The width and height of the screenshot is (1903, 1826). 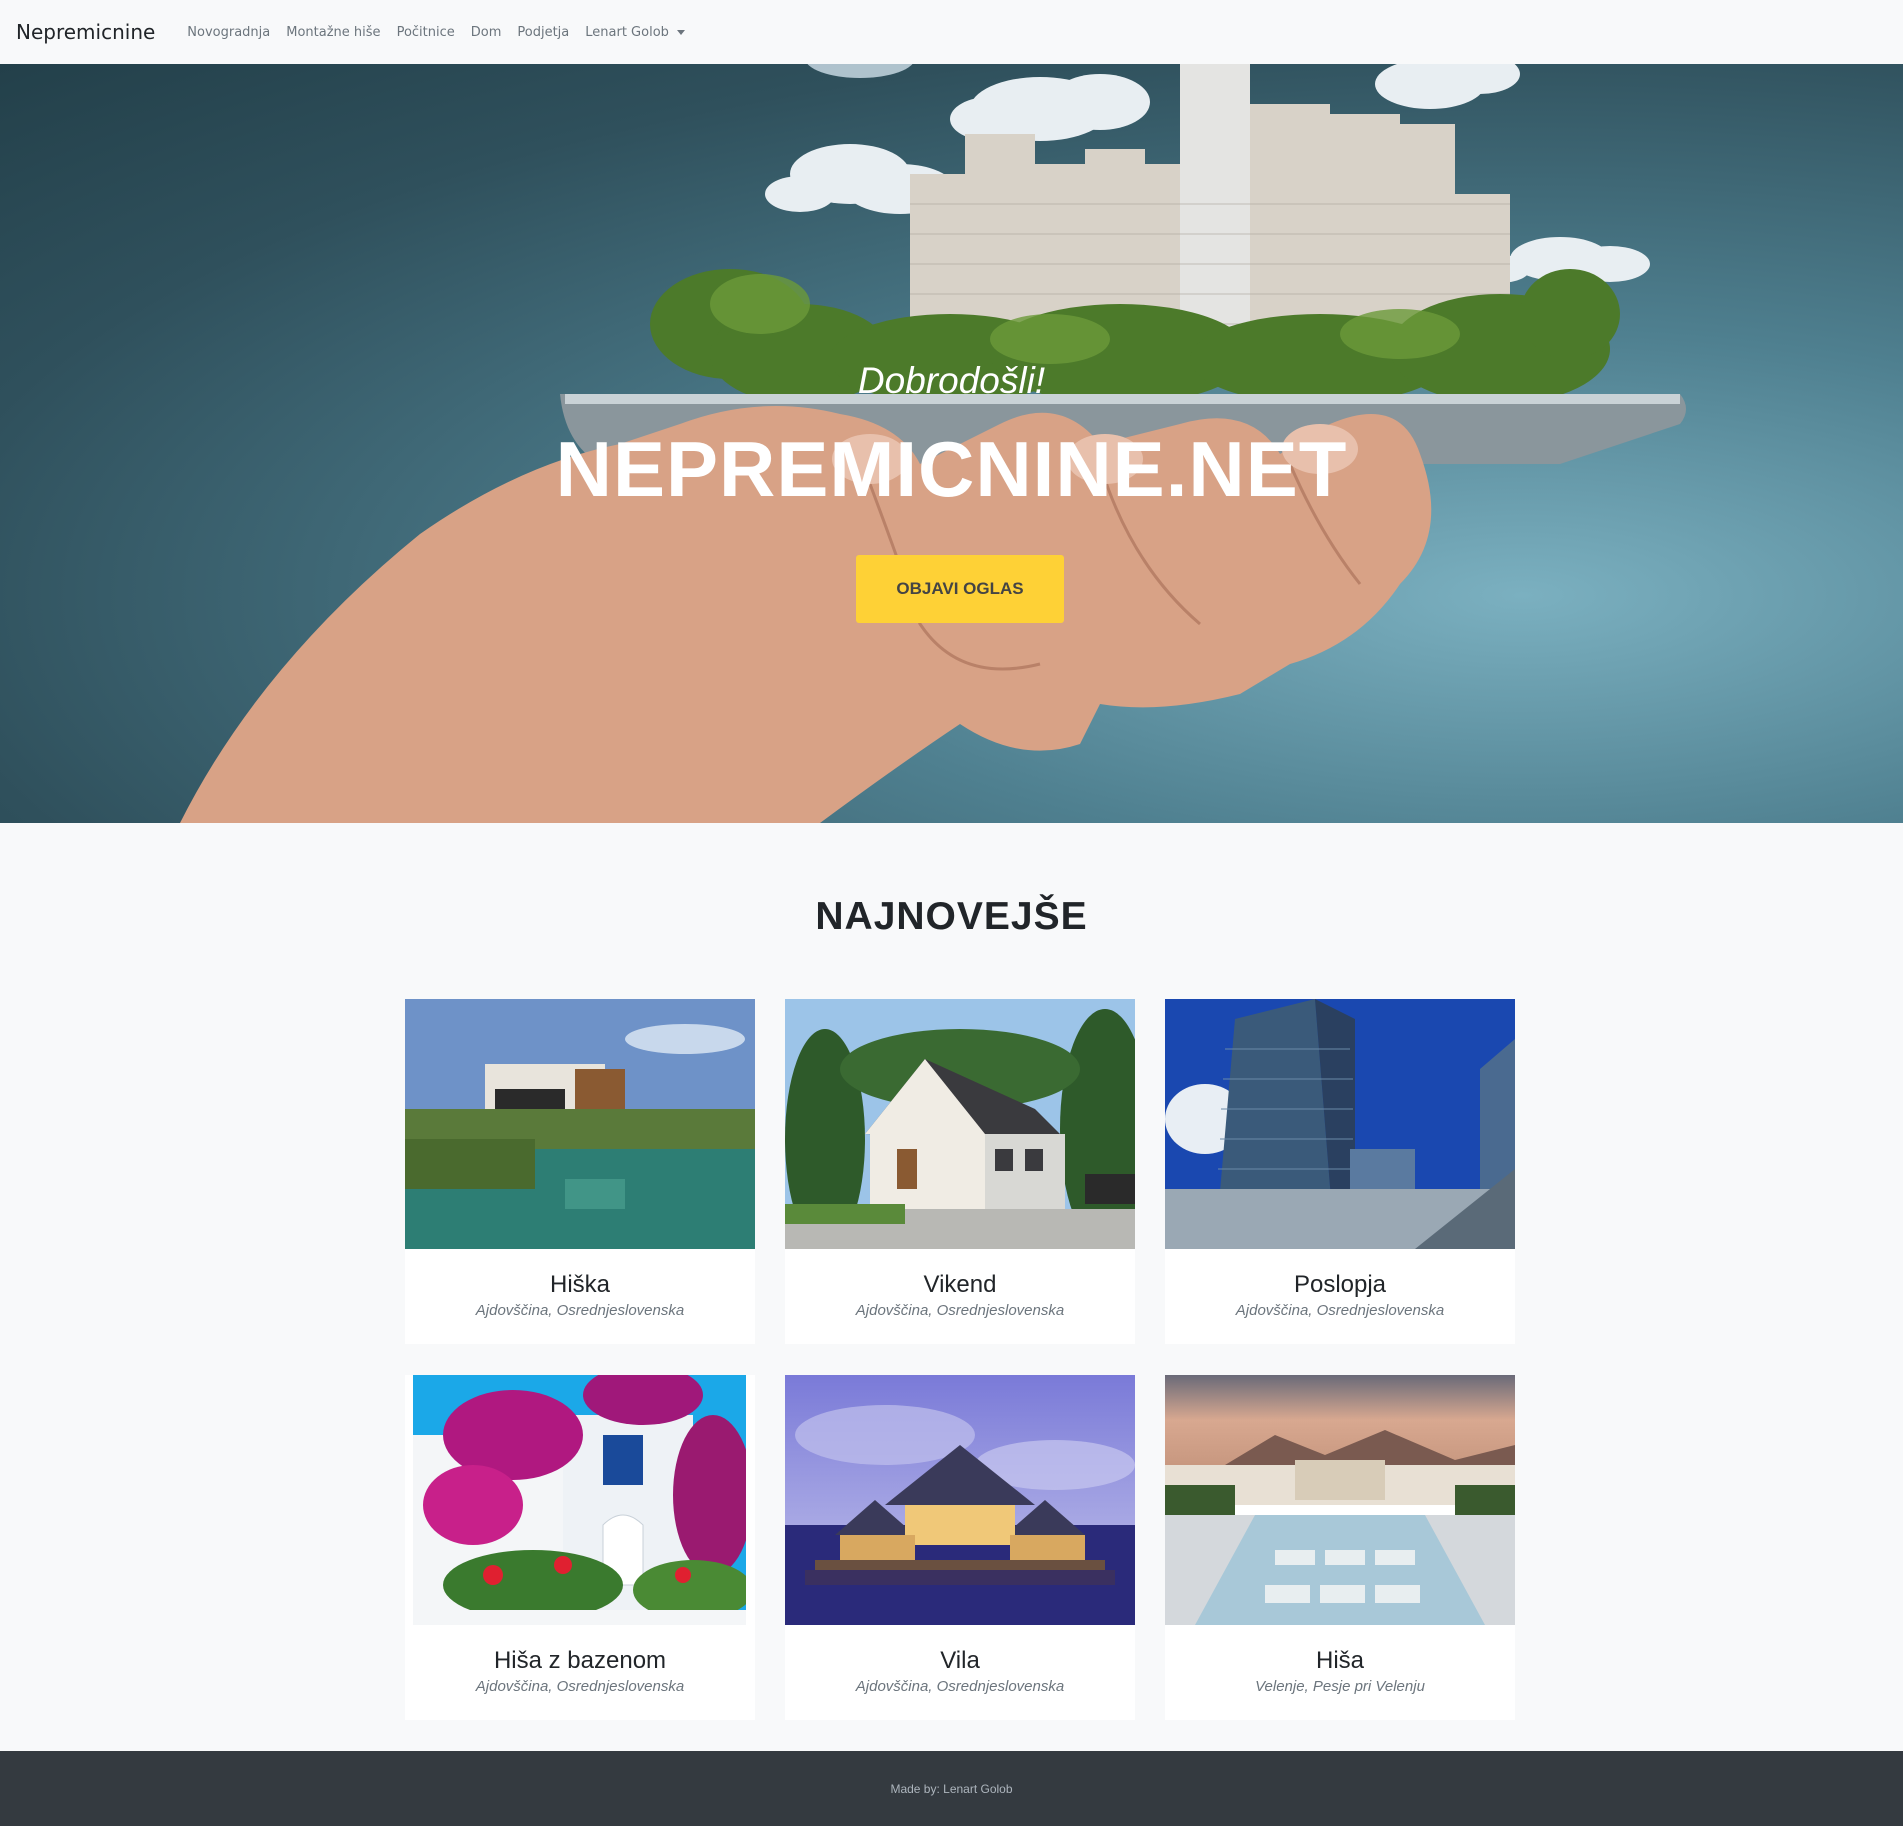 I want to click on listing-card: Vikend Ajdovščina, Osrednjeslovenska, so click(x=960, y=1171).